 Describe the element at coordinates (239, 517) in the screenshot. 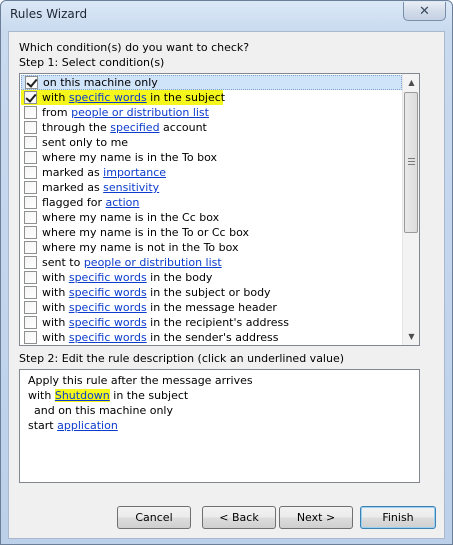

I see `back-button: < Back` at that location.